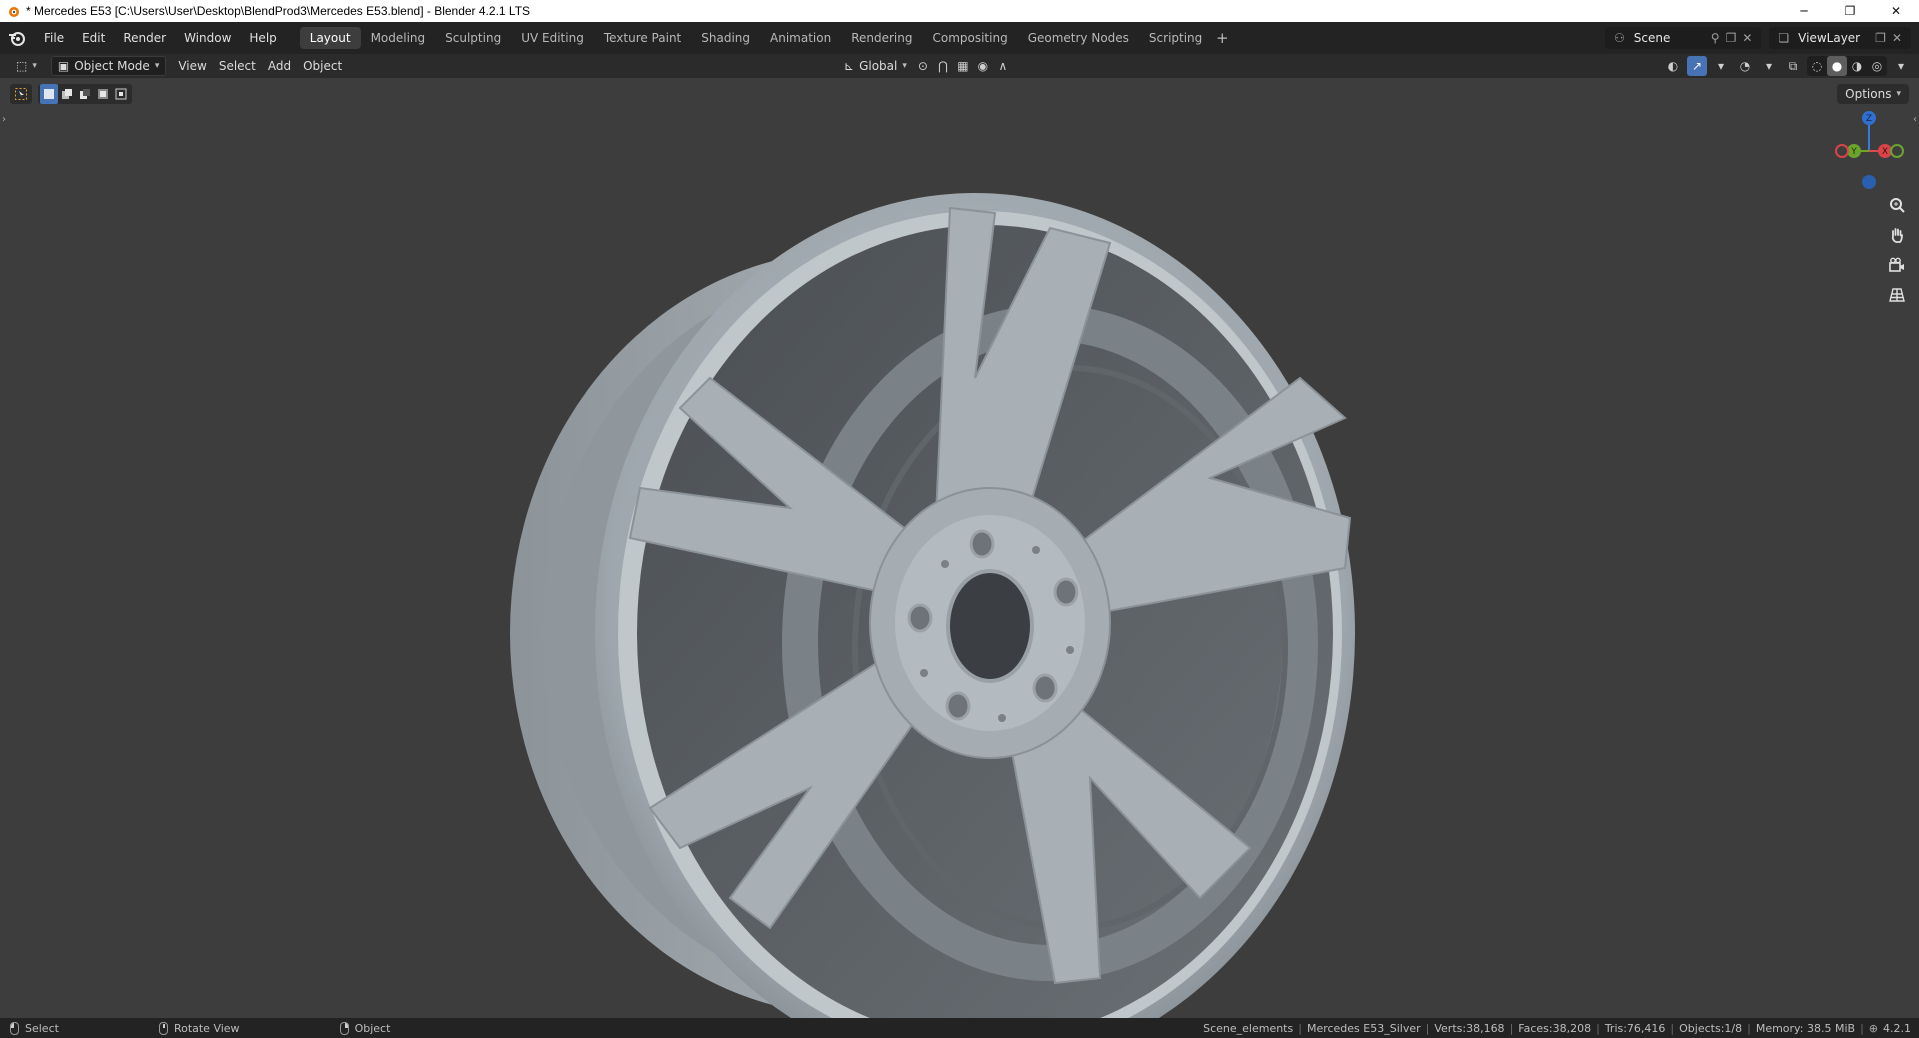  I want to click on stat-tris: Tris:76,416, so click(1635, 1028).